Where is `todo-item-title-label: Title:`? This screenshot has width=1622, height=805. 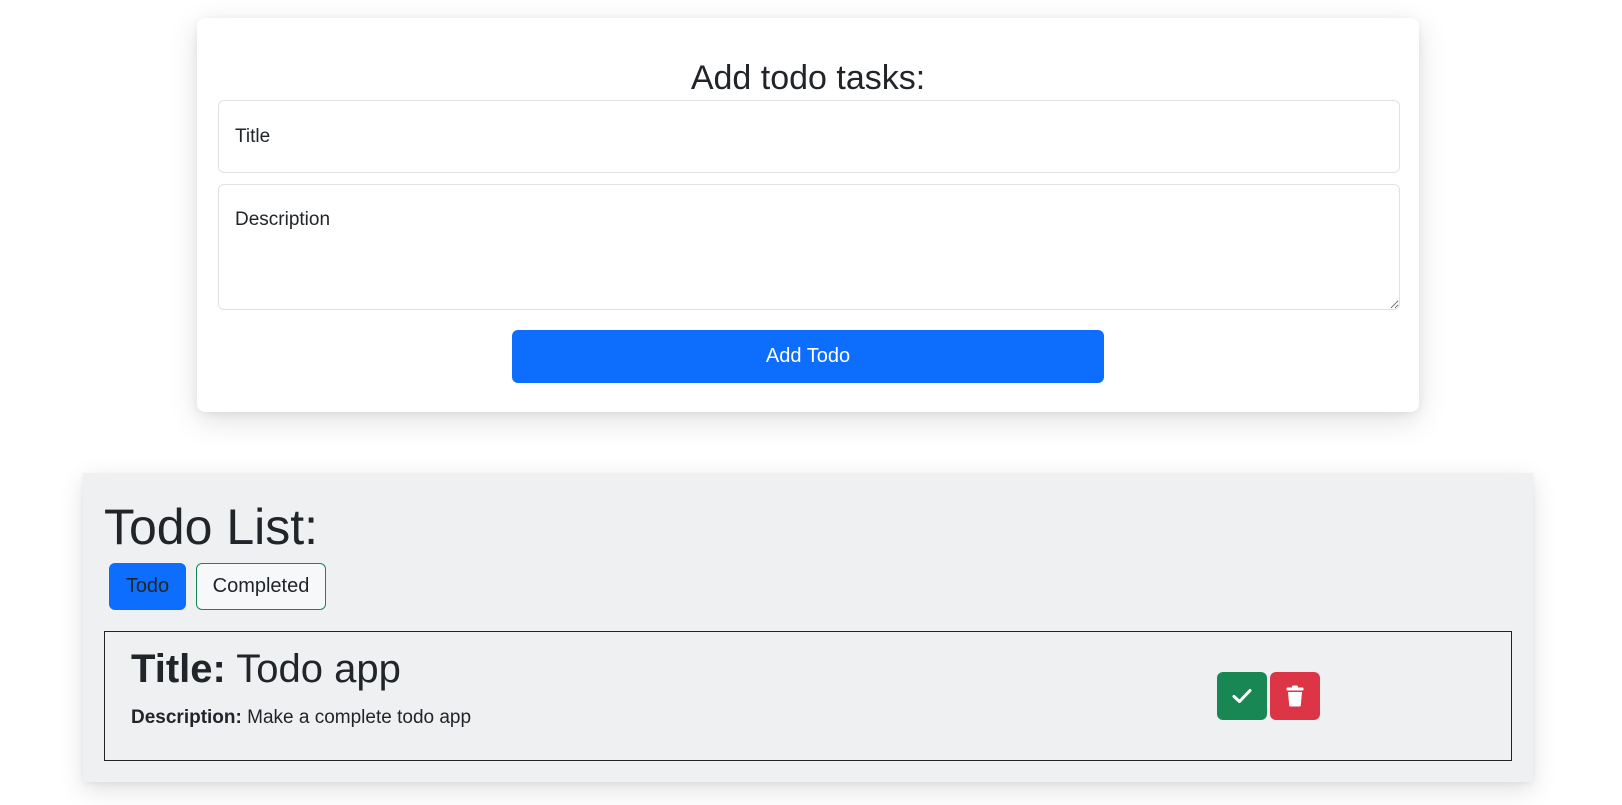
todo-item-title-label: Title: is located at coordinates (178, 669).